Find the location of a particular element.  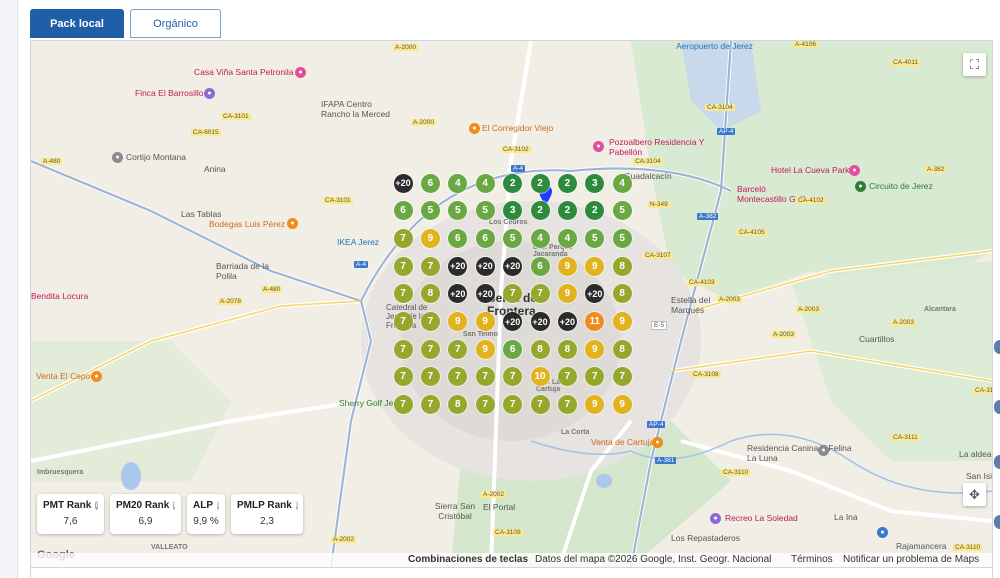

place-label: Circuito de Jerez is located at coordinates (901, 186).